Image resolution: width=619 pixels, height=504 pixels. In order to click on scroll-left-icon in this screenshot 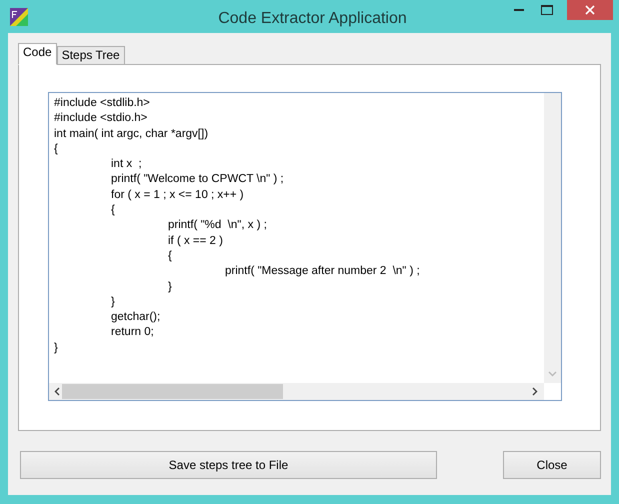, I will do `click(57, 391)`.